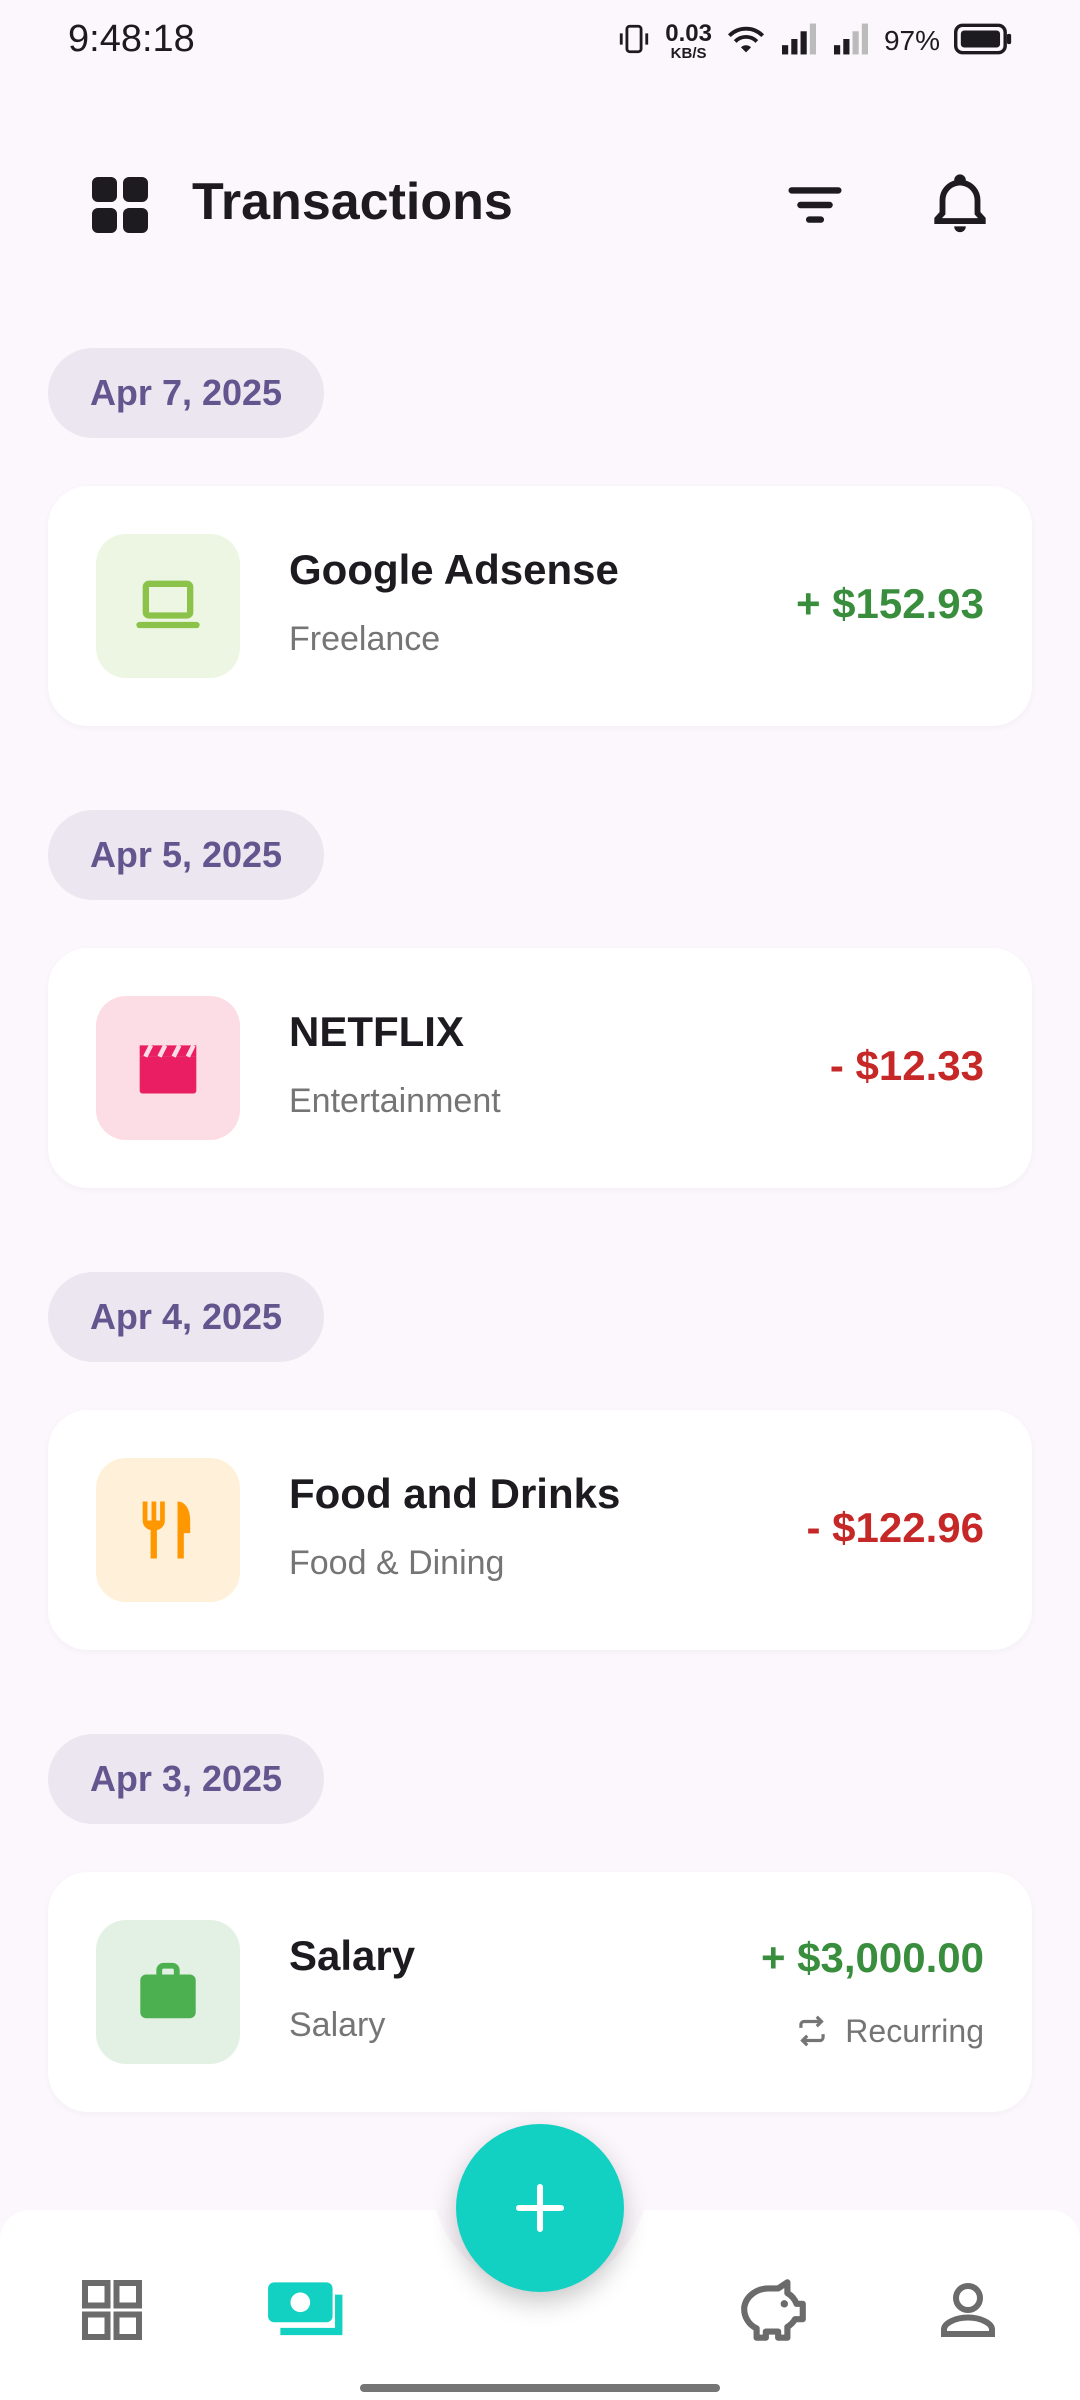 The height and width of the screenshot is (2400, 1080). What do you see at coordinates (634, 41) in the screenshot?
I see `vibrate-icon` at bounding box center [634, 41].